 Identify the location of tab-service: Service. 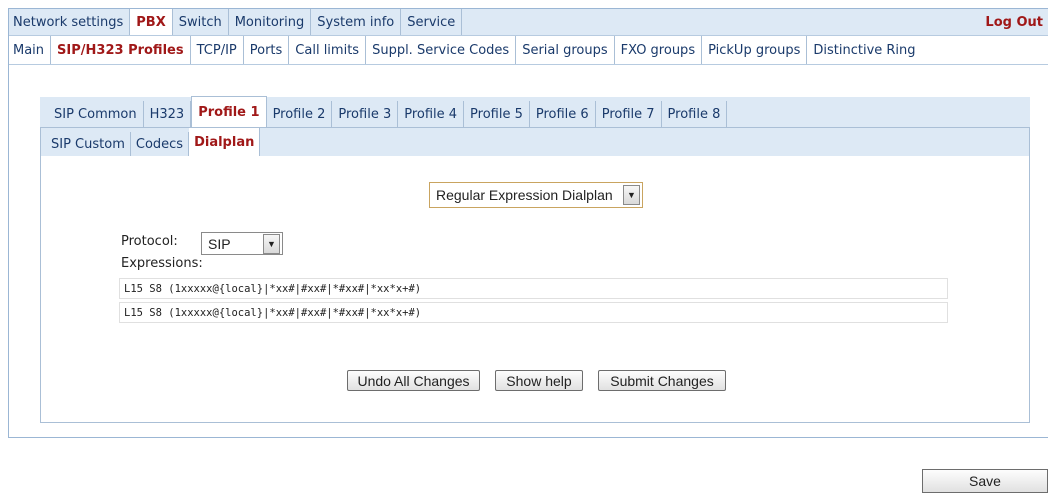
(432, 22).